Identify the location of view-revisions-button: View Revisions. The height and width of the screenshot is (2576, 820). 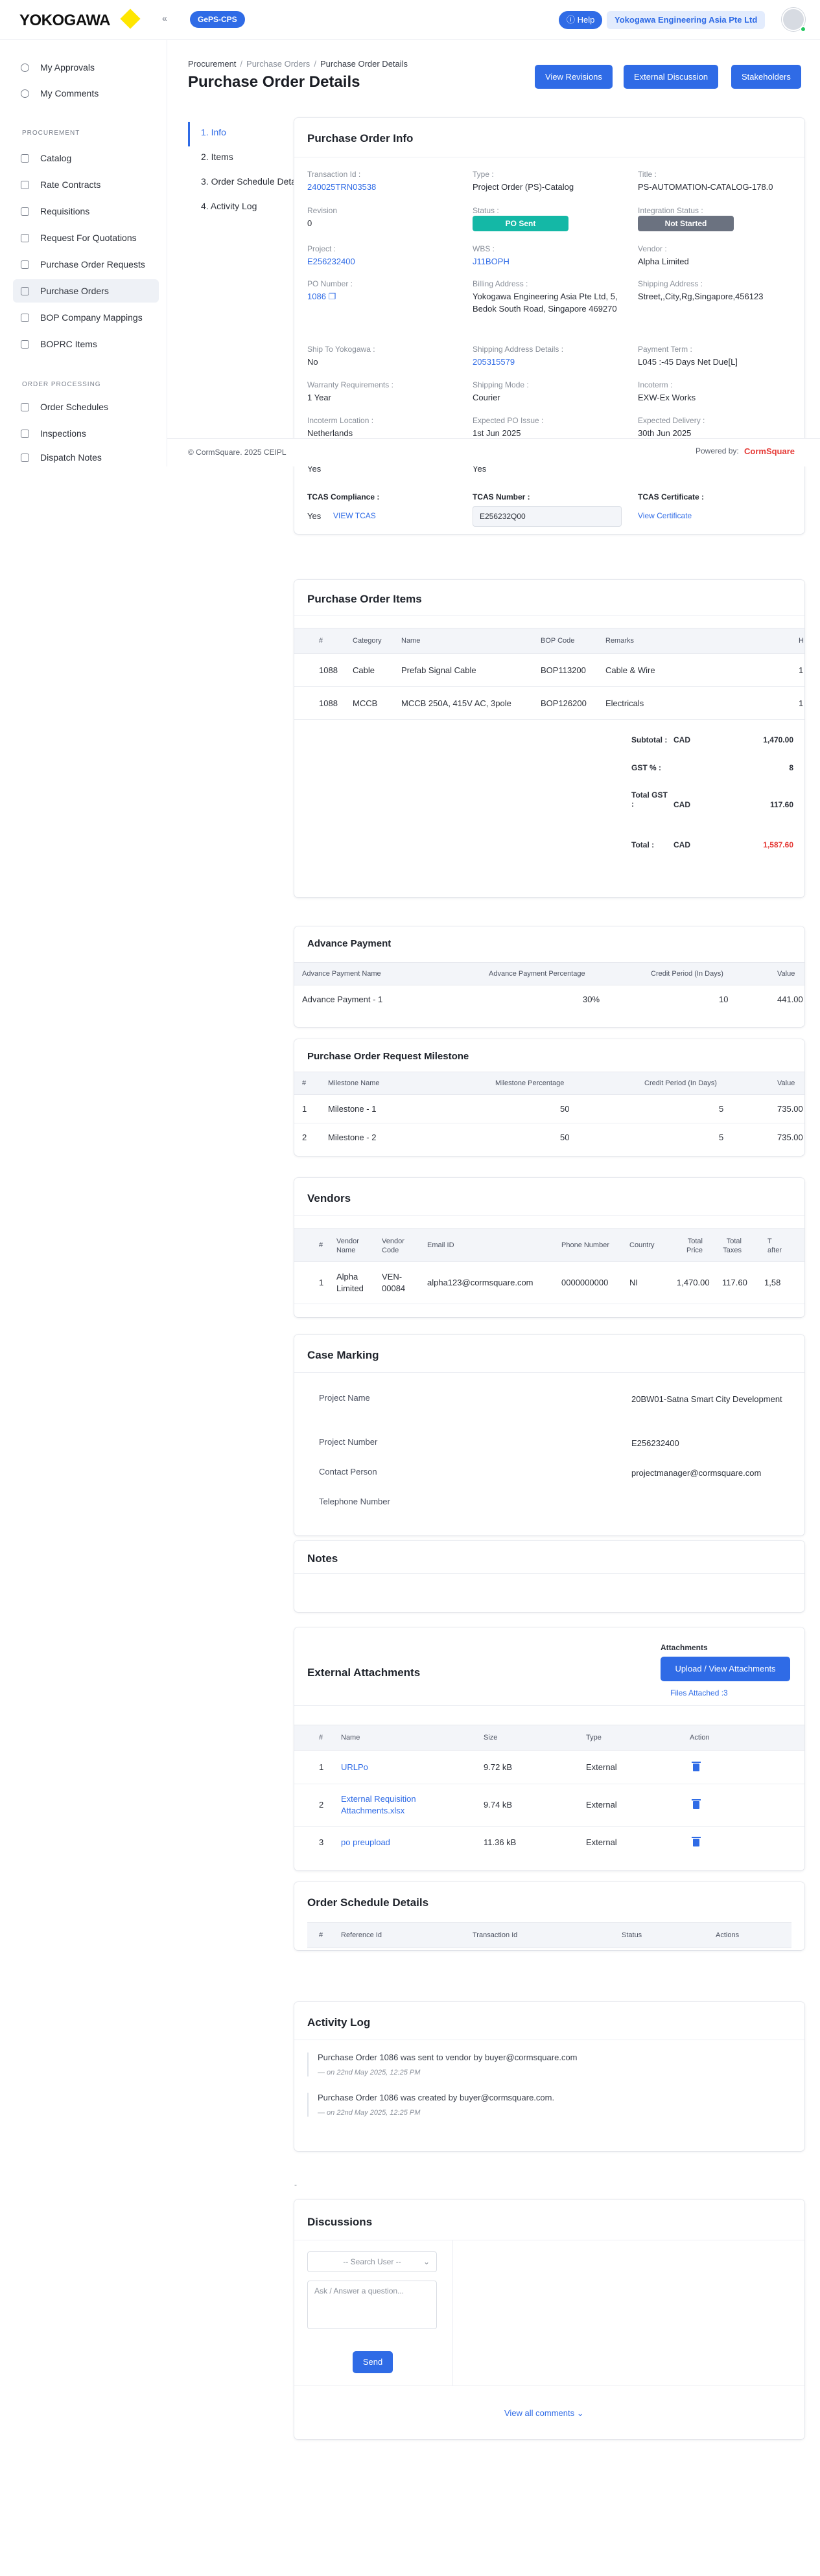
(574, 77).